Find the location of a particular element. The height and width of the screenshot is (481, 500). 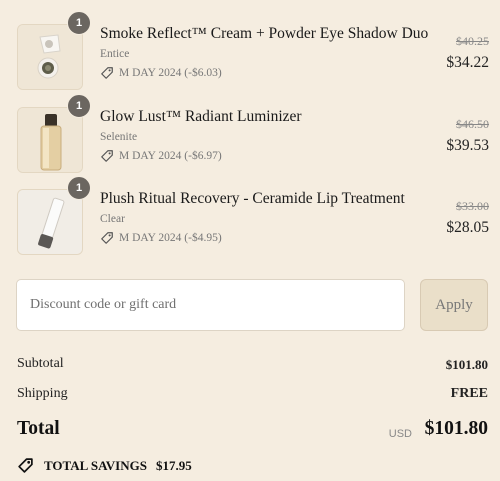

total-savings: TOTAL SAVINGS $17.95 is located at coordinates (104, 465).